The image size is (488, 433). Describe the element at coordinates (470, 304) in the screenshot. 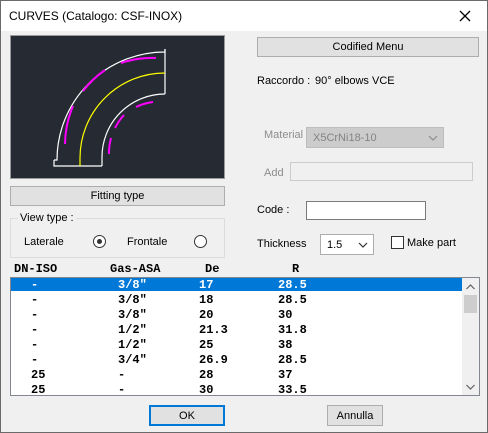

I see `scroll-thumb` at that location.